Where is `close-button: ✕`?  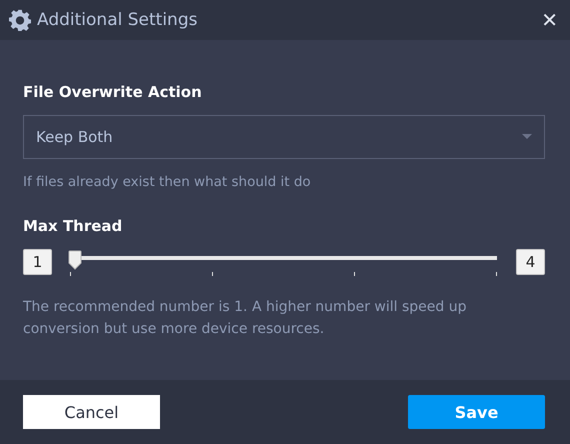
close-button: ✕ is located at coordinates (549, 20).